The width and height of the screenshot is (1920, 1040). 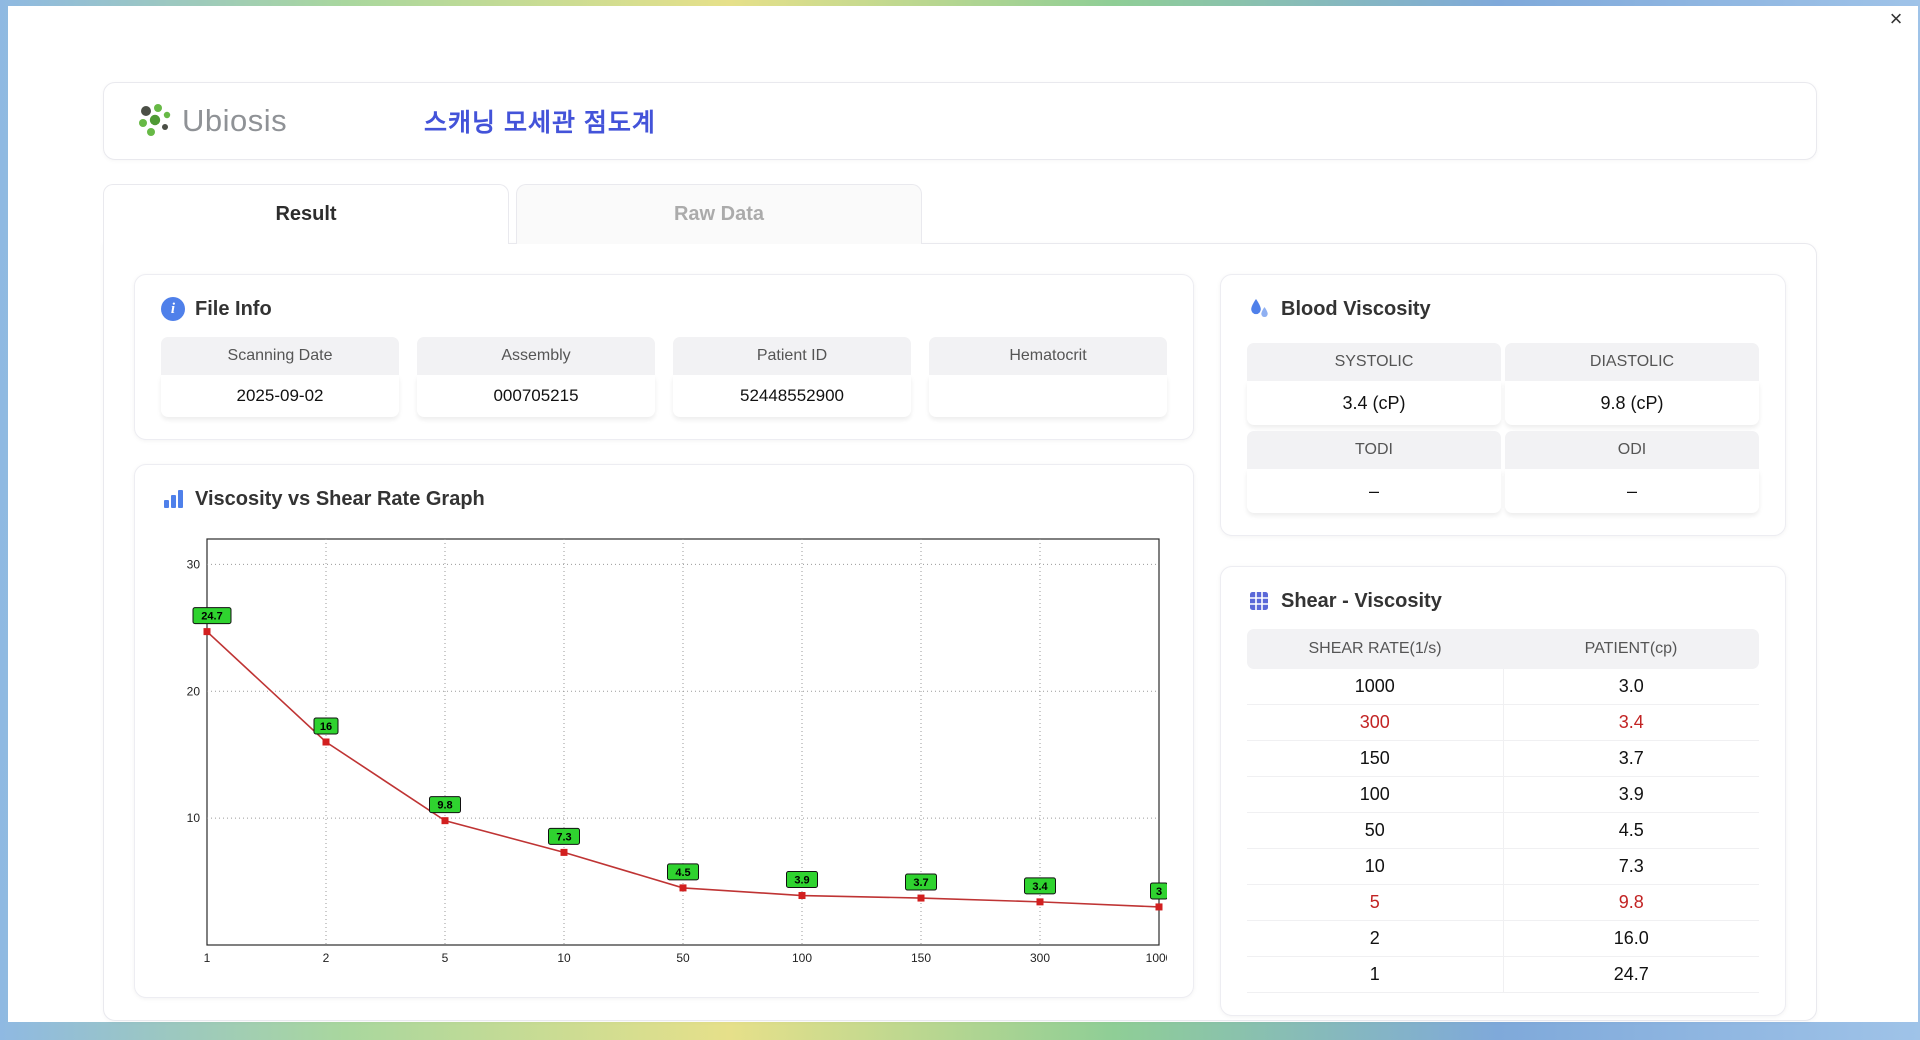 What do you see at coordinates (1375, 938) in the screenshot?
I see `shear-rate-value: 2` at bounding box center [1375, 938].